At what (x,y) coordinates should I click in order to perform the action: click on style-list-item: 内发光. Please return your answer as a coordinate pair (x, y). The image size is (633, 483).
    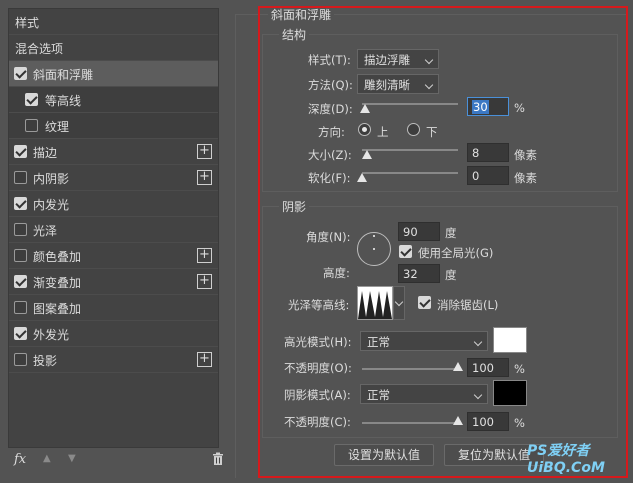
    Looking at the image, I should click on (113, 204).